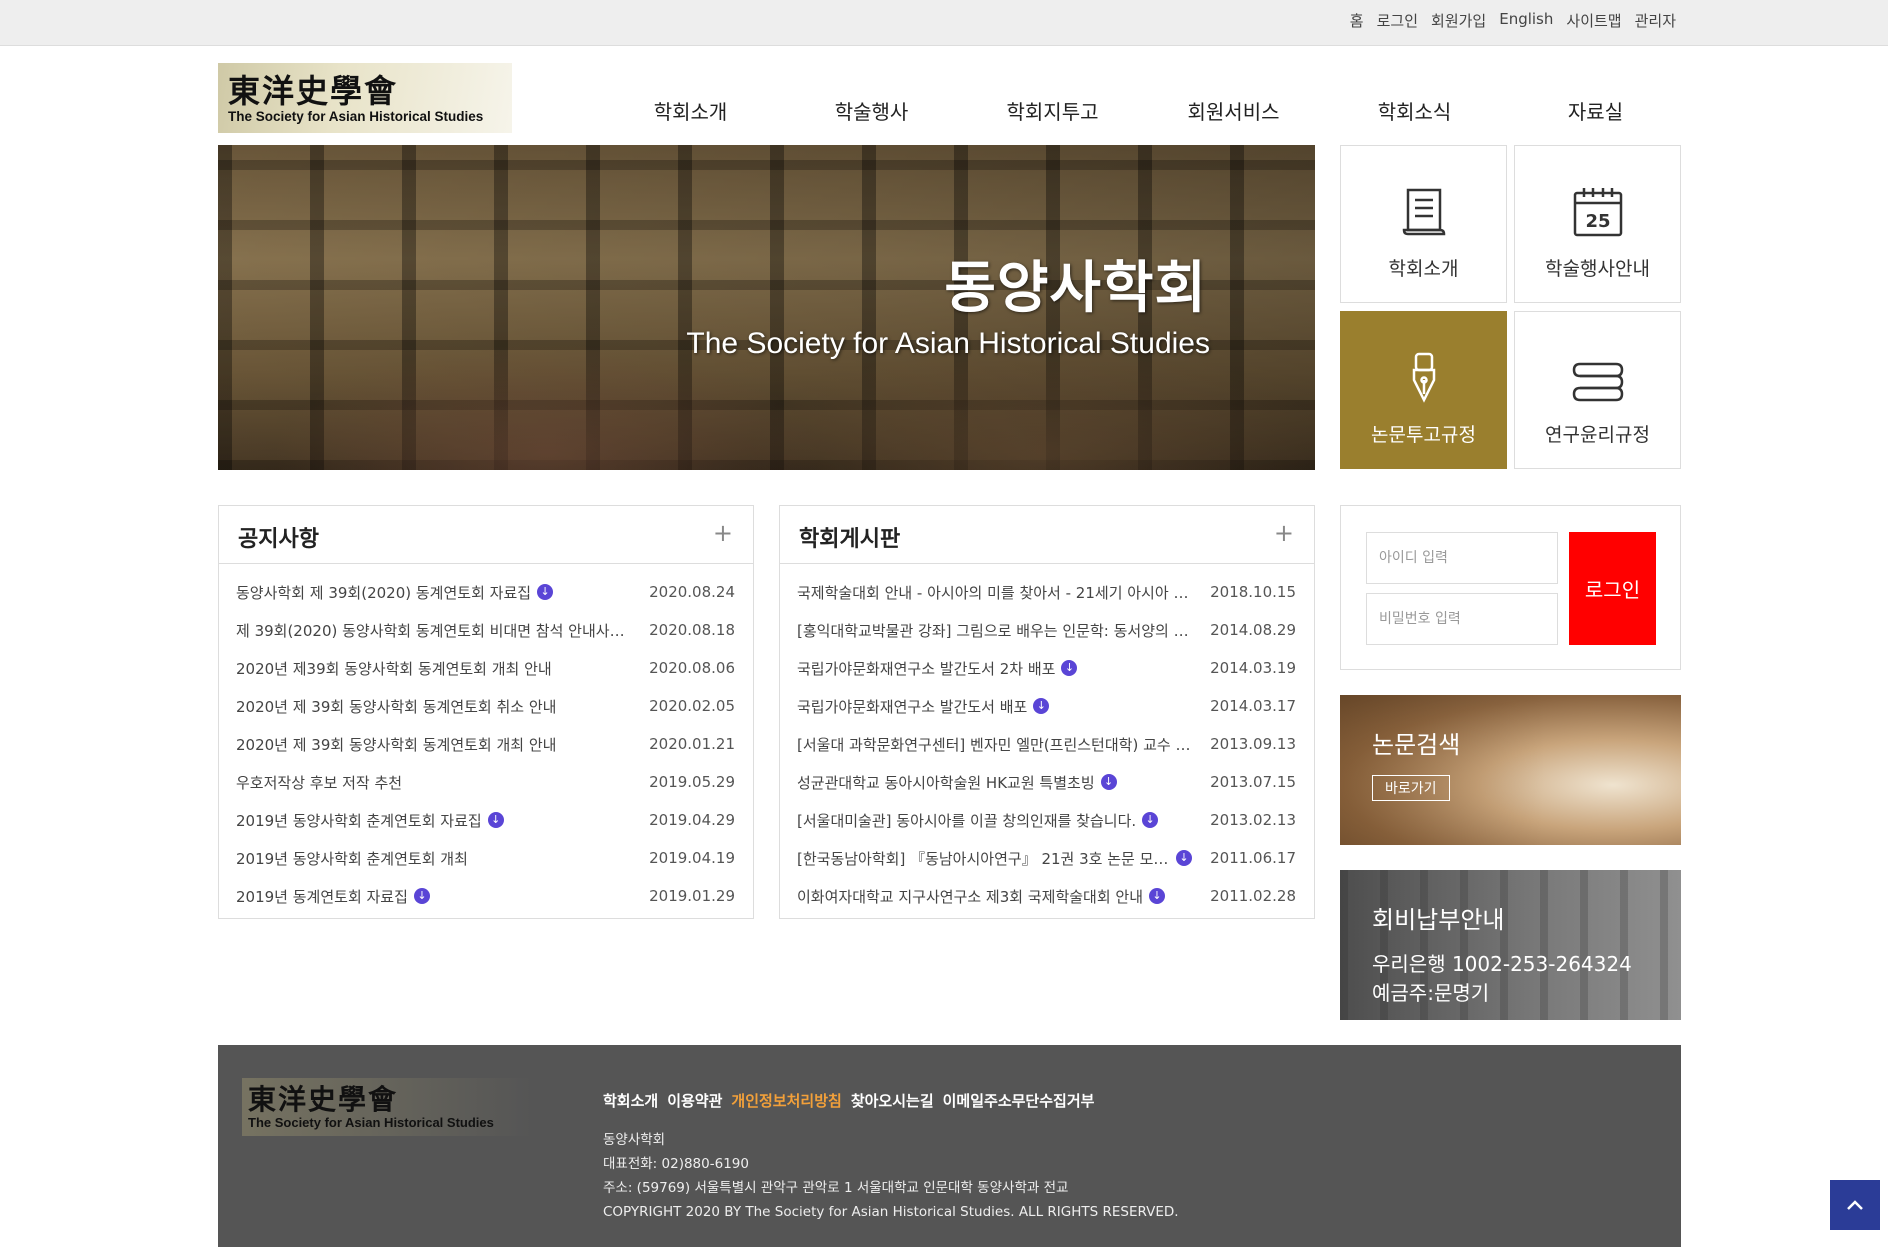 The height and width of the screenshot is (1247, 1888). I want to click on item-title: 2019년 동계연토회 자료집, so click(322, 896).